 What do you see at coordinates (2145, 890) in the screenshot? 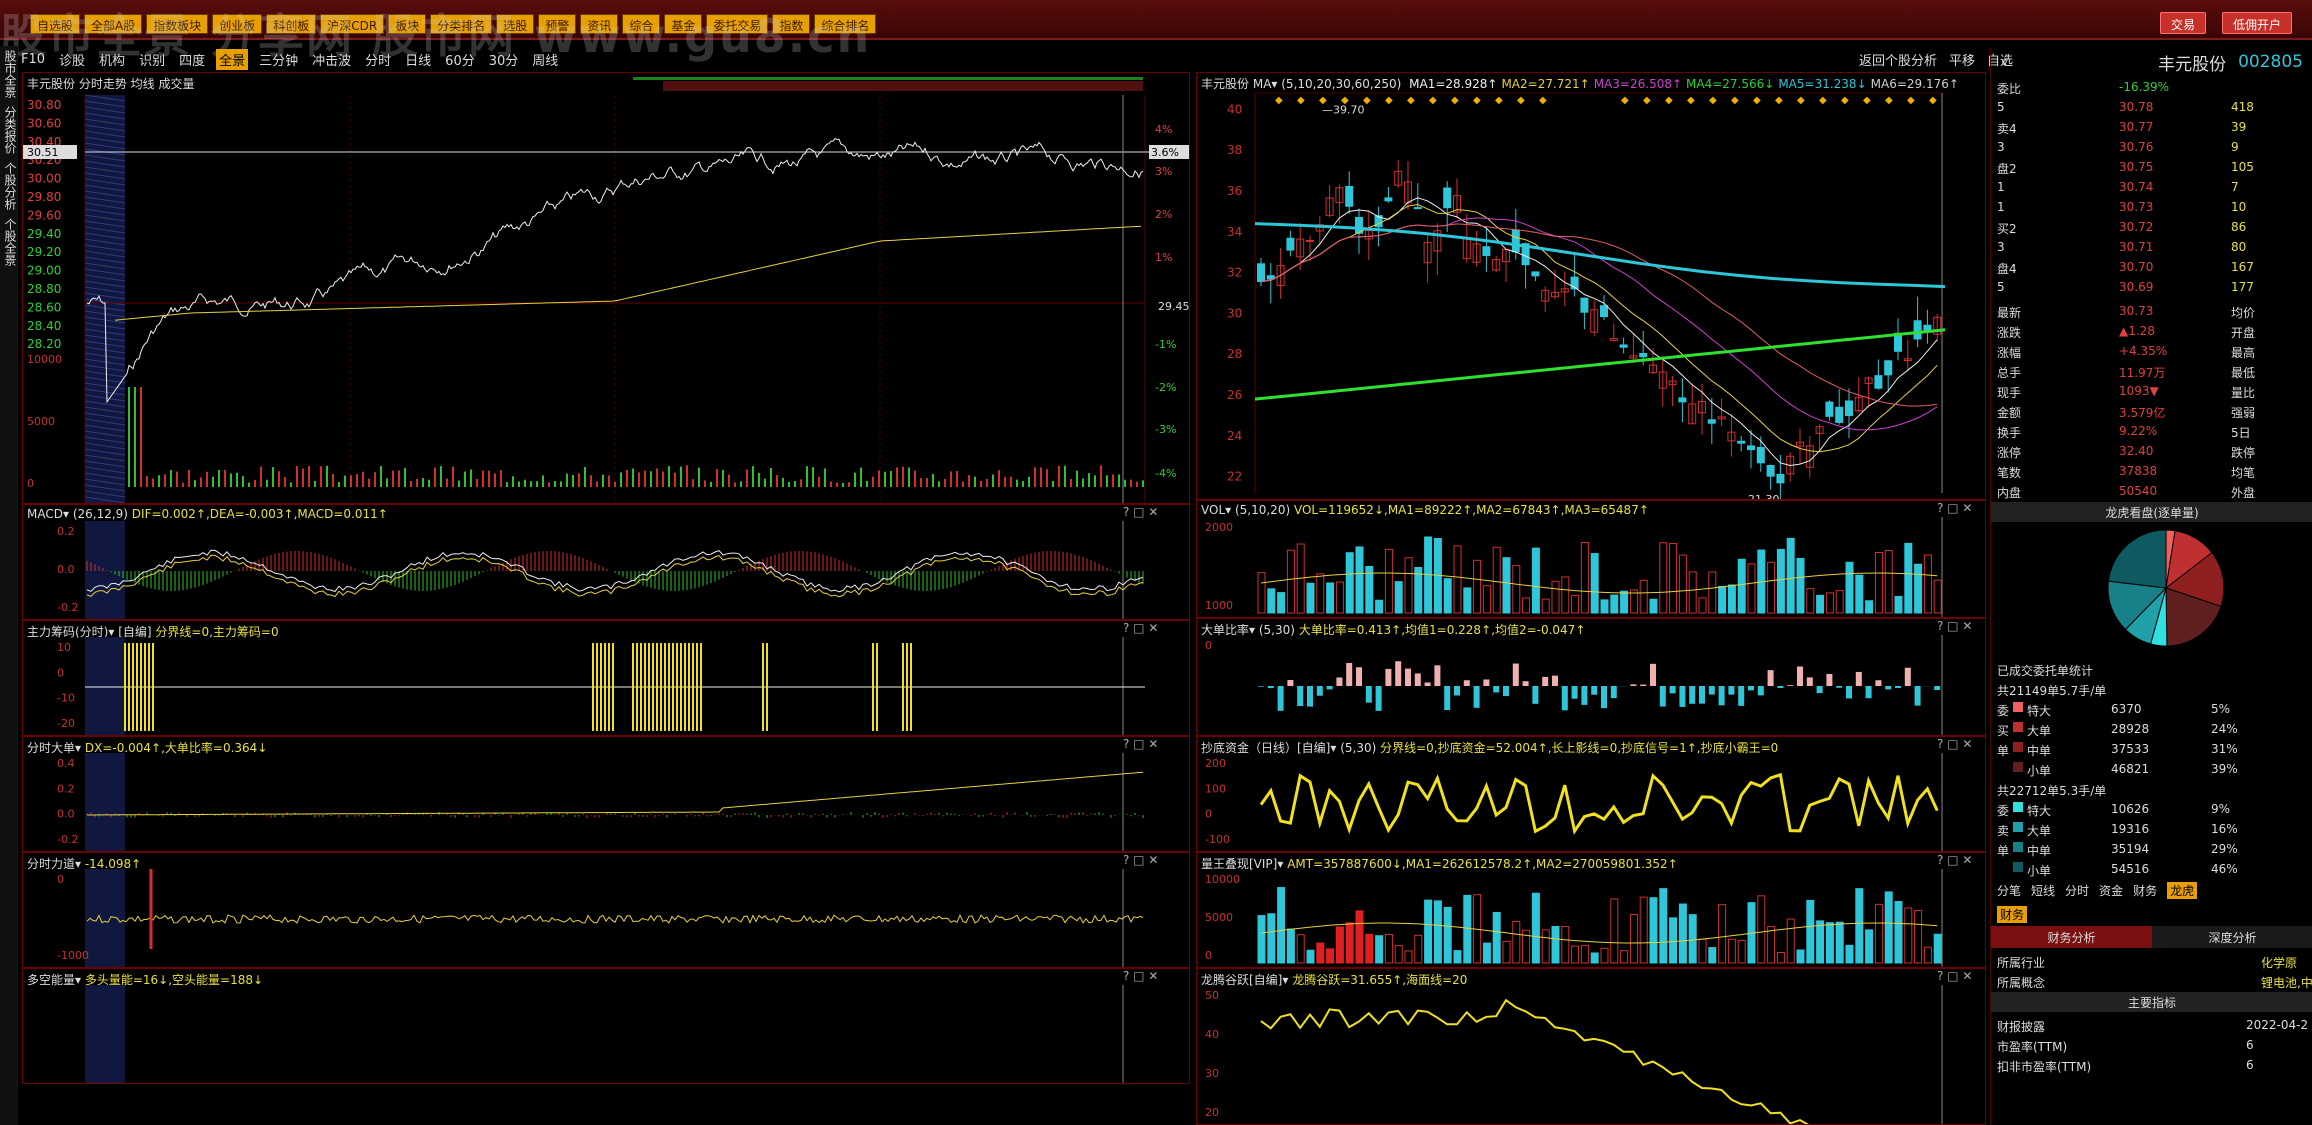
I see `quote-tab: 财务` at bounding box center [2145, 890].